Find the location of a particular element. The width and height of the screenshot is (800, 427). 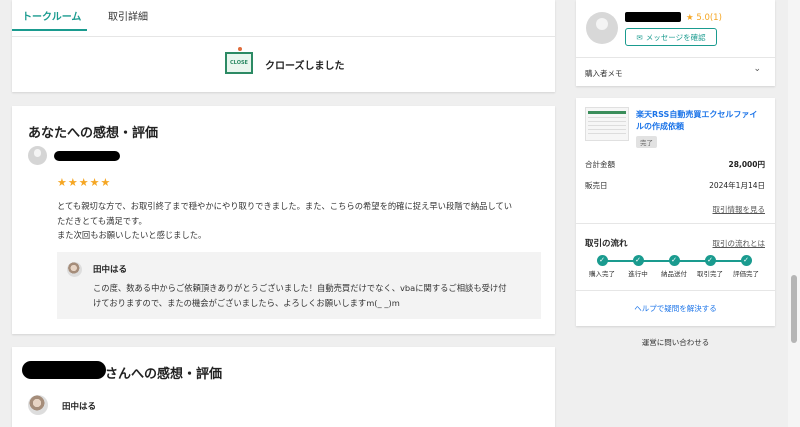

total-value: 28,000円 is located at coordinates (746, 164).